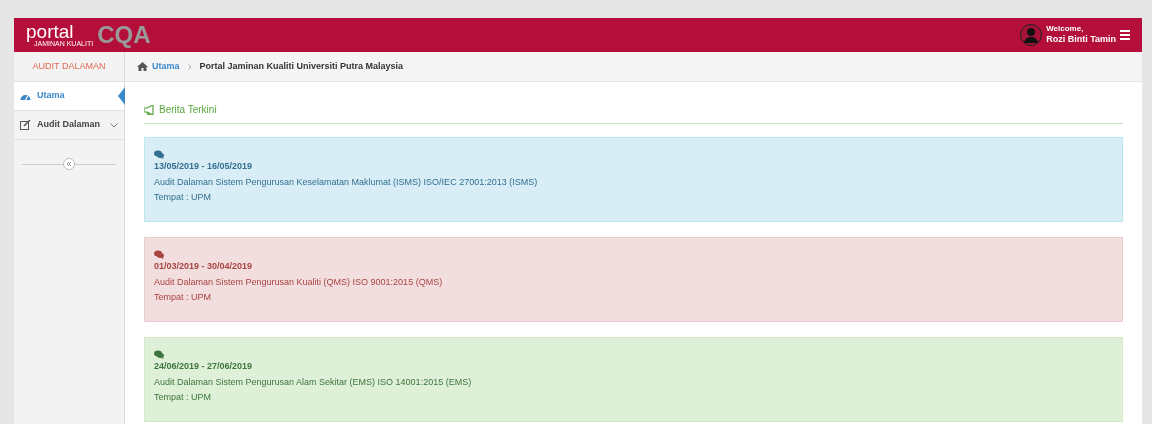 This screenshot has width=1152, height=424. Describe the element at coordinates (69, 164) in the screenshot. I see `collapse-icon` at that location.